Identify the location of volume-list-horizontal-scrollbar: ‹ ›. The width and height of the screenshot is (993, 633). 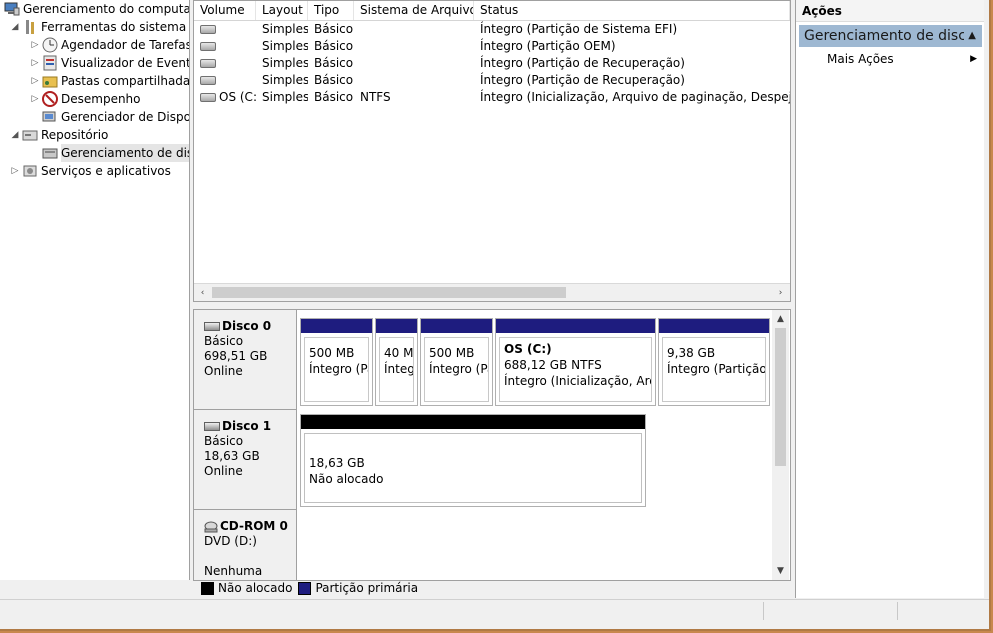
(492, 292).